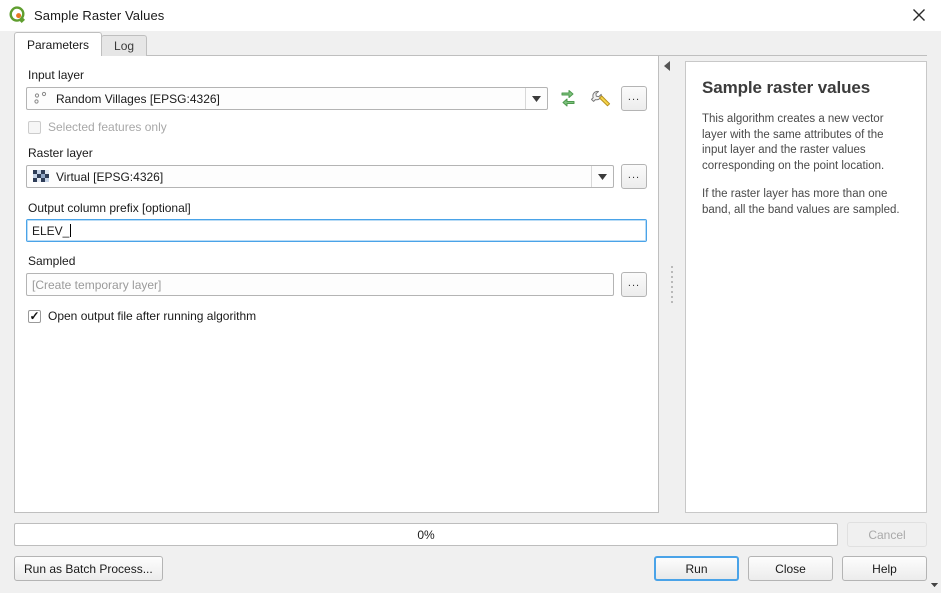 Image resolution: width=941 pixels, height=593 pixels. I want to click on primary-buttons-group: Run Close Help, so click(790, 568).